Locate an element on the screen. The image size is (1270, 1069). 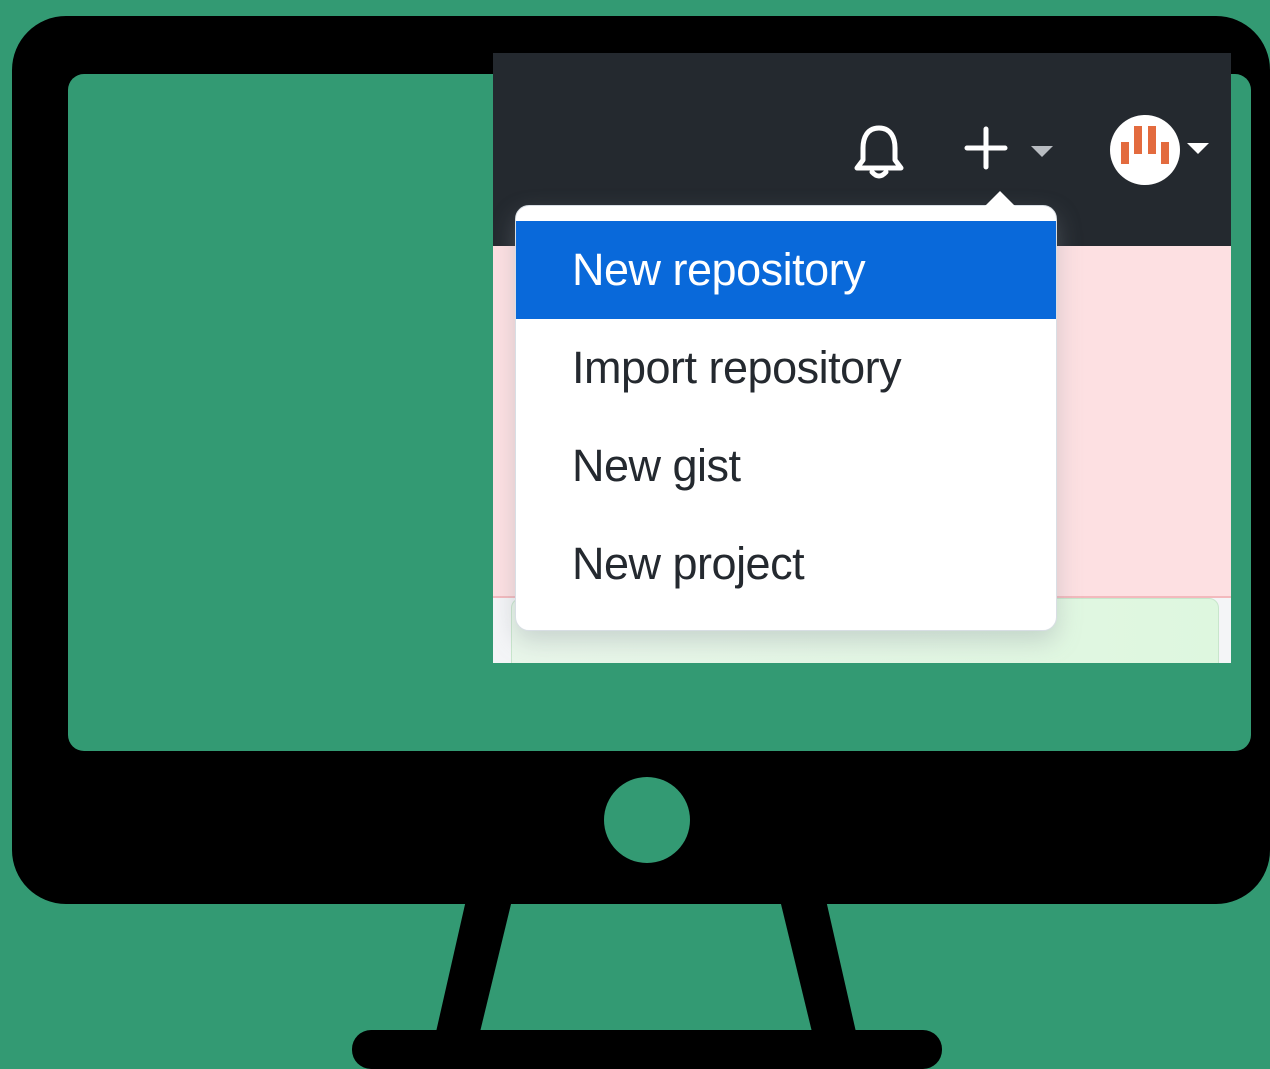
bell-icon is located at coordinates (879, 152).